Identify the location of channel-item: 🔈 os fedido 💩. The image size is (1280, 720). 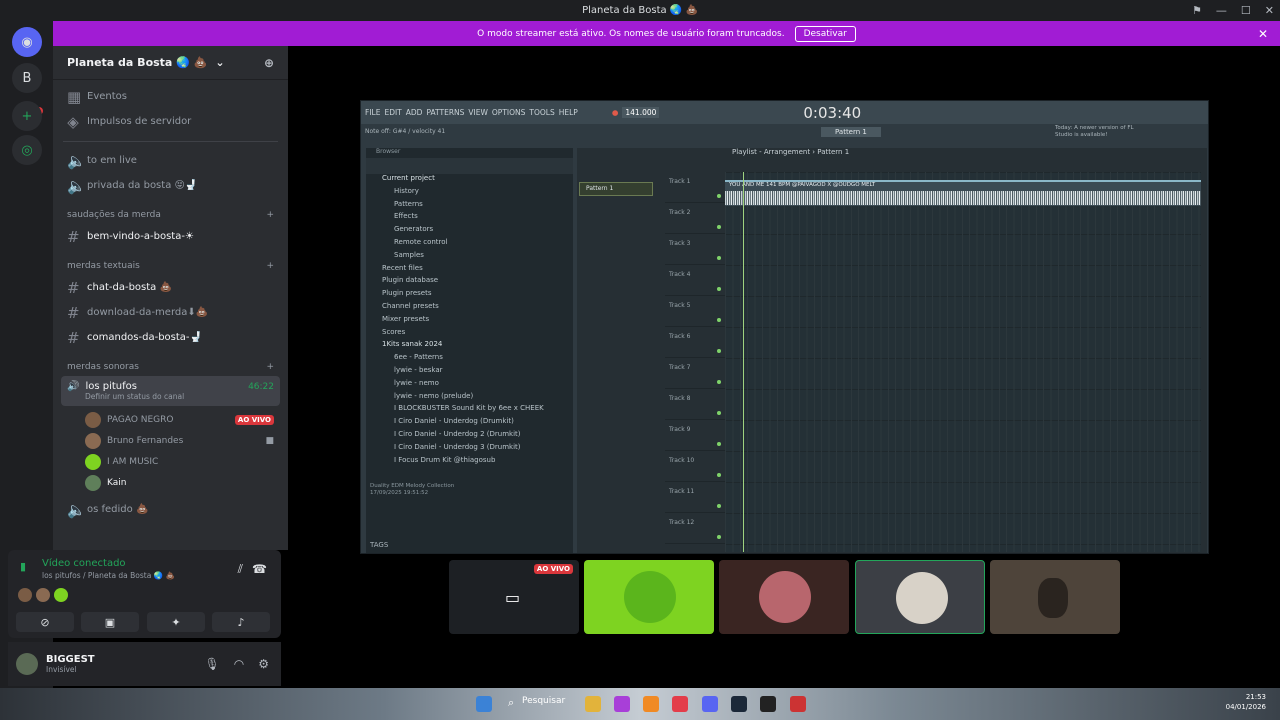
(170, 509).